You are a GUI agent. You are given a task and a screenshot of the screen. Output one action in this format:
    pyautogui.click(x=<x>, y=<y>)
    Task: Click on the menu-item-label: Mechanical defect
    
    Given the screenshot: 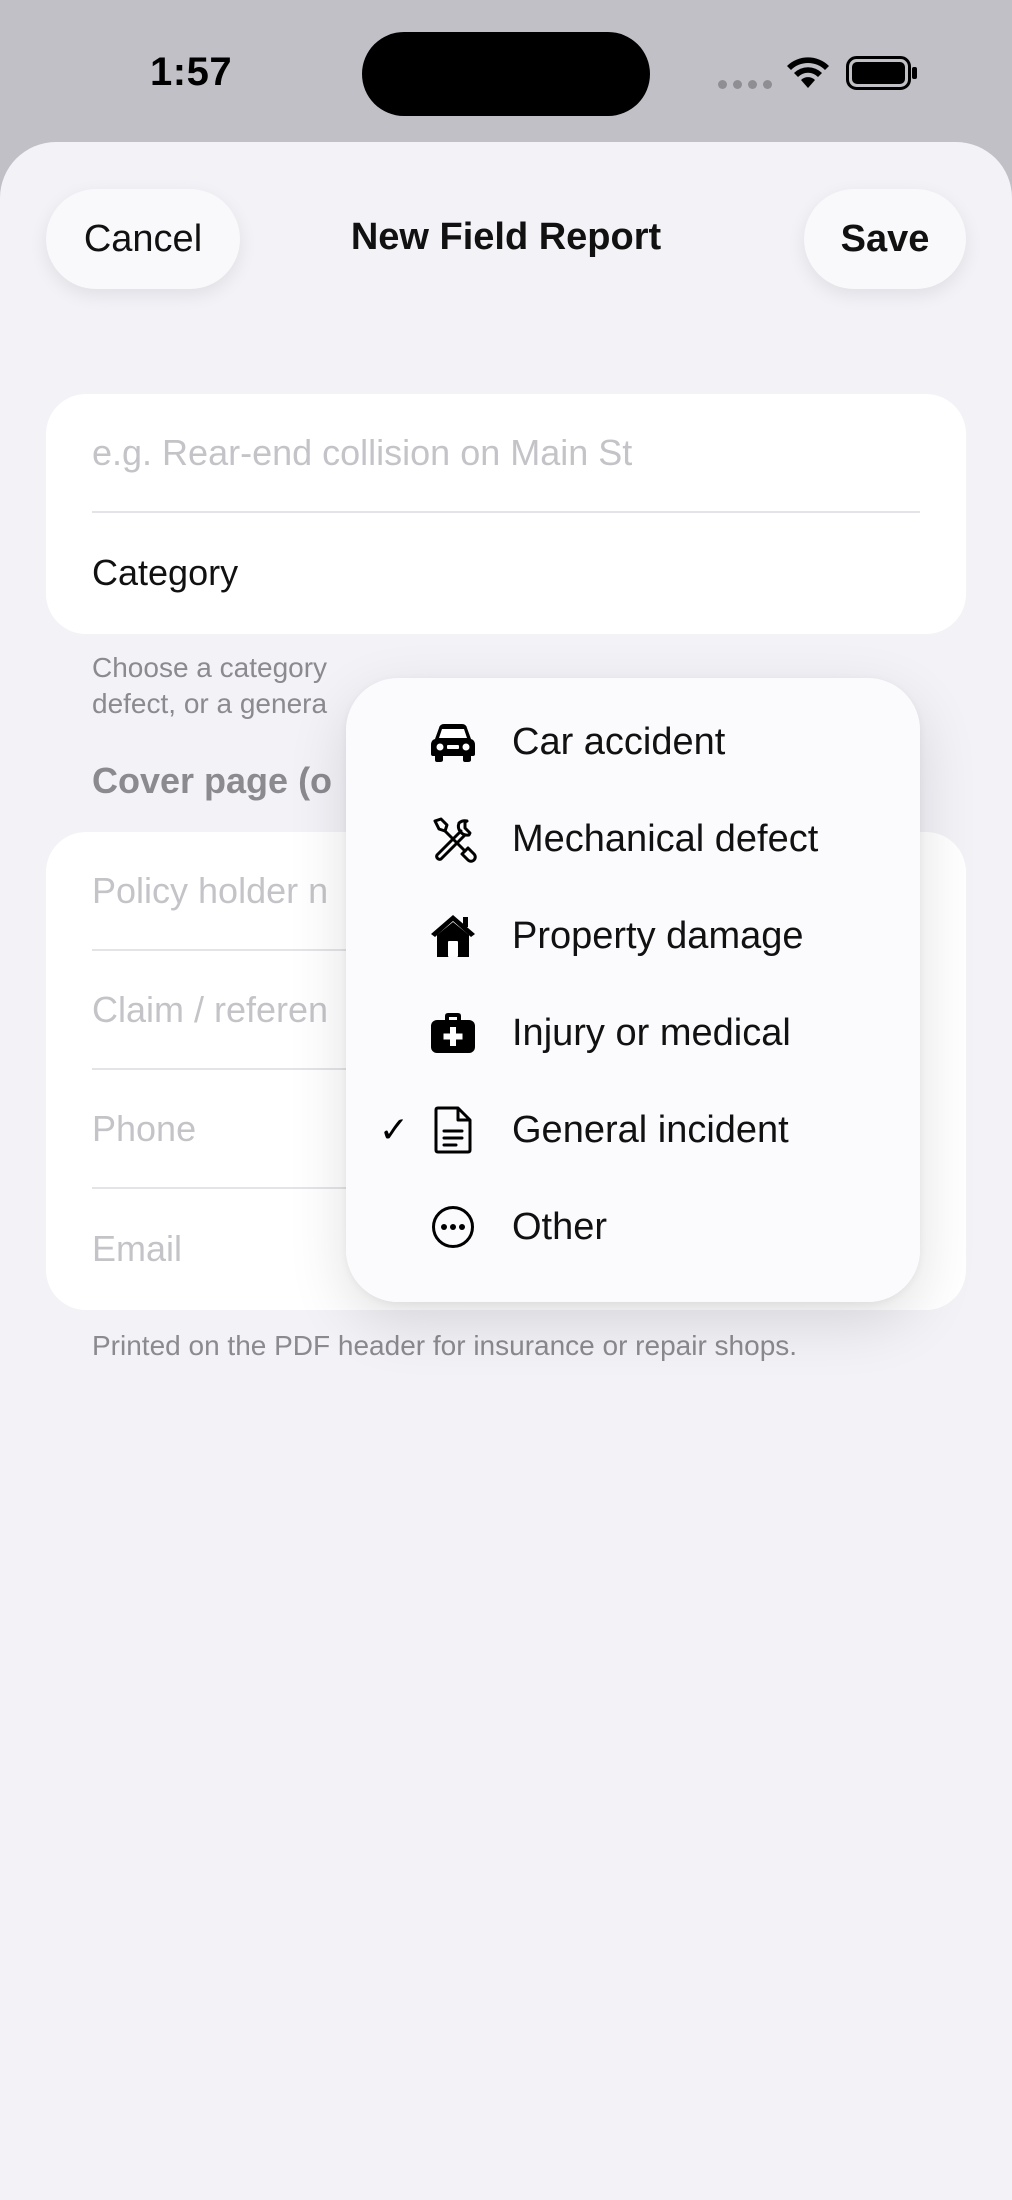 What is the action you would take?
    pyautogui.click(x=665, y=838)
    